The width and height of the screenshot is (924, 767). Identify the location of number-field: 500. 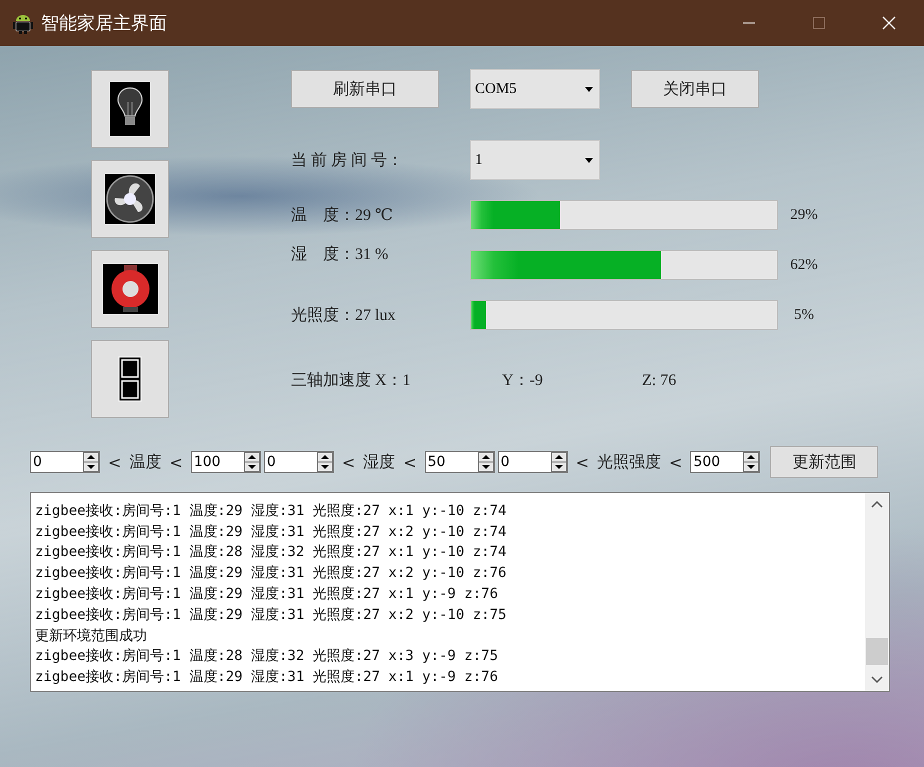
(725, 462).